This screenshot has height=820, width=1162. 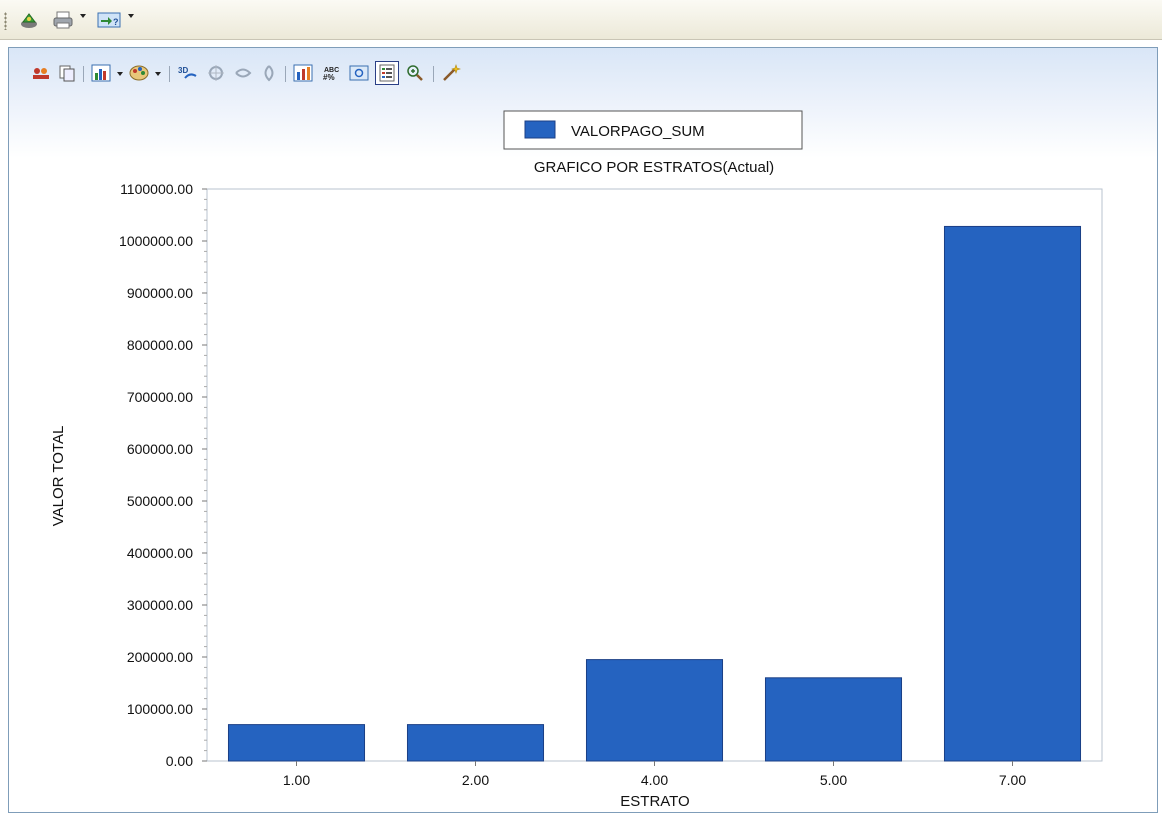 I want to click on y-tick-label: 700000.00, so click(x=160, y=397).